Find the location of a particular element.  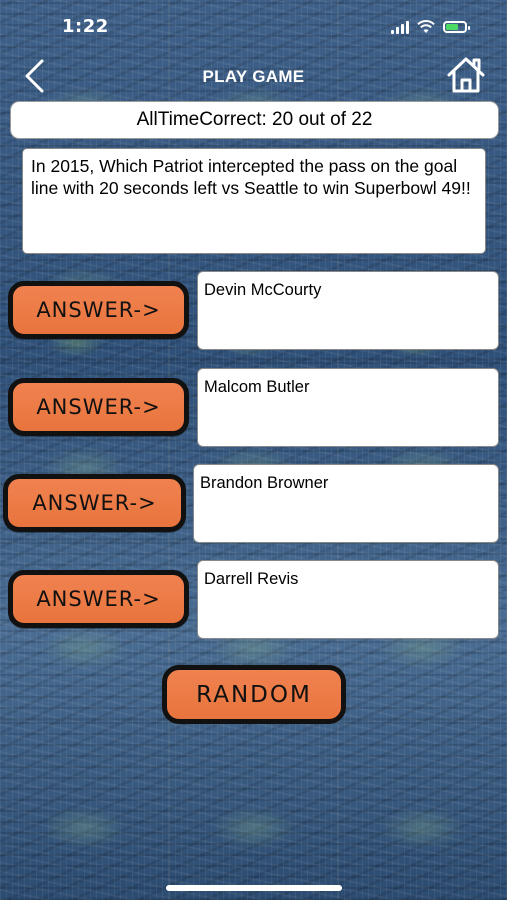

random-button: RANDOM is located at coordinates (254, 694).